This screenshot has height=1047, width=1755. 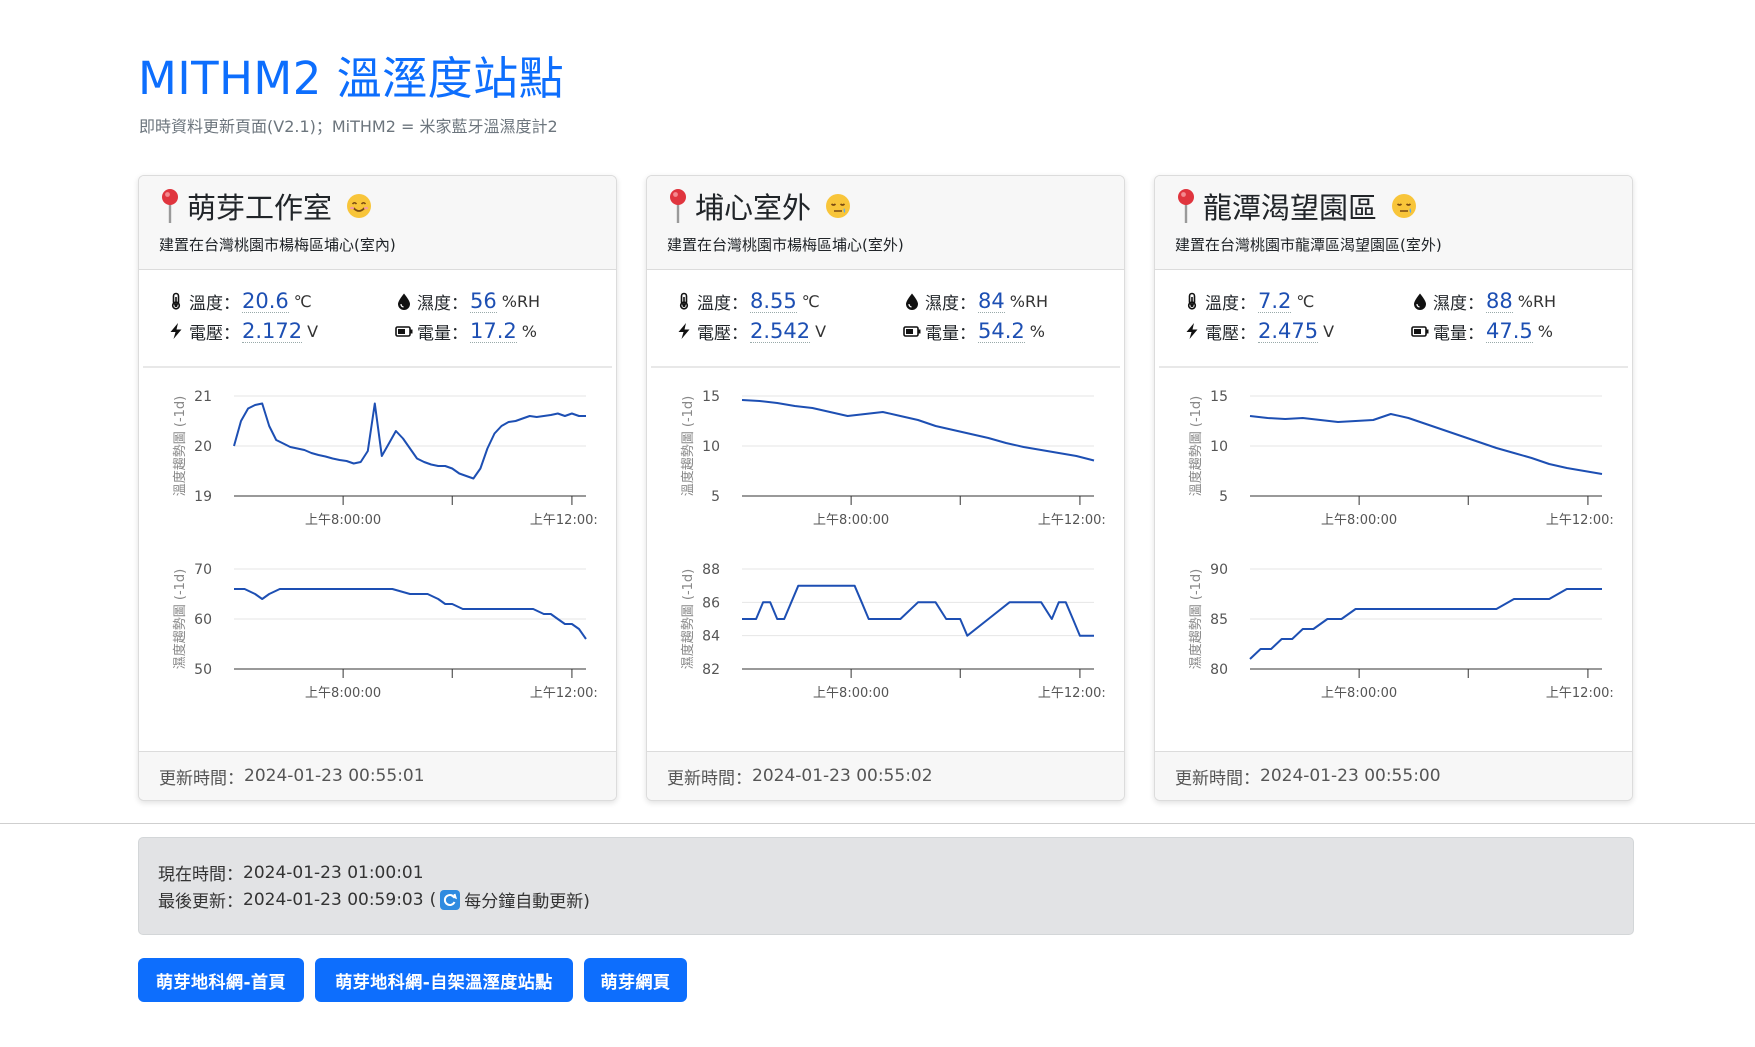 What do you see at coordinates (635, 980) in the screenshot?
I see `website-button: 萌芽網頁` at bounding box center [635, 980].